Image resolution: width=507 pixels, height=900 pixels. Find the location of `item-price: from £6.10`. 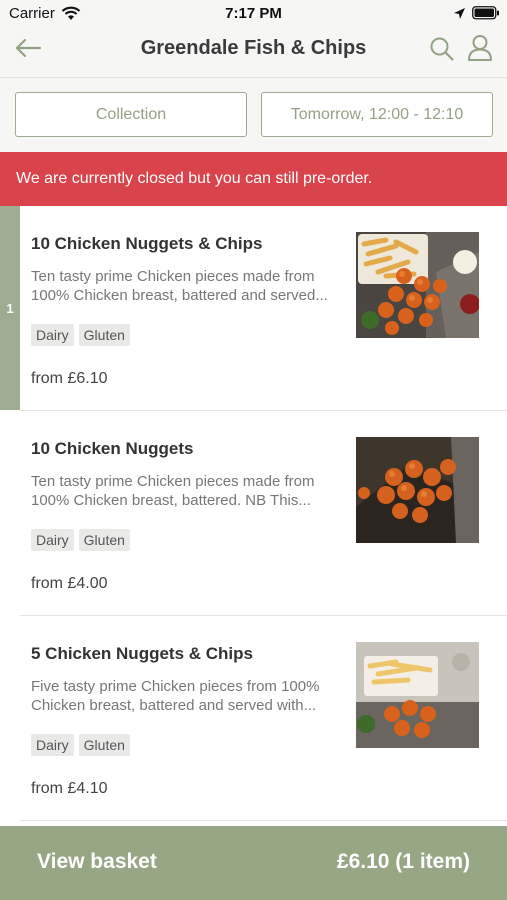

item-price: from £6.10 is located at coordinates (69, 378).